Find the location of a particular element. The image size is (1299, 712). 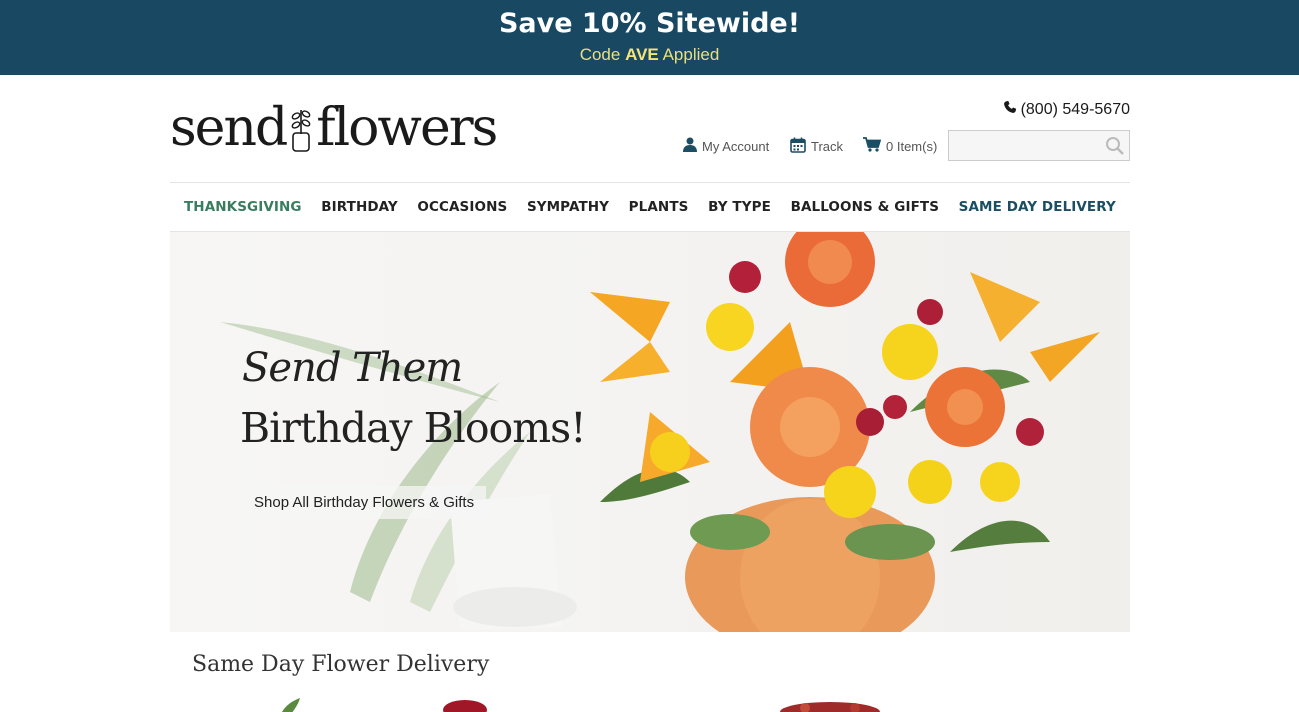

phone-number: (800) 549-5670 is located at coordinates (1075, 109).